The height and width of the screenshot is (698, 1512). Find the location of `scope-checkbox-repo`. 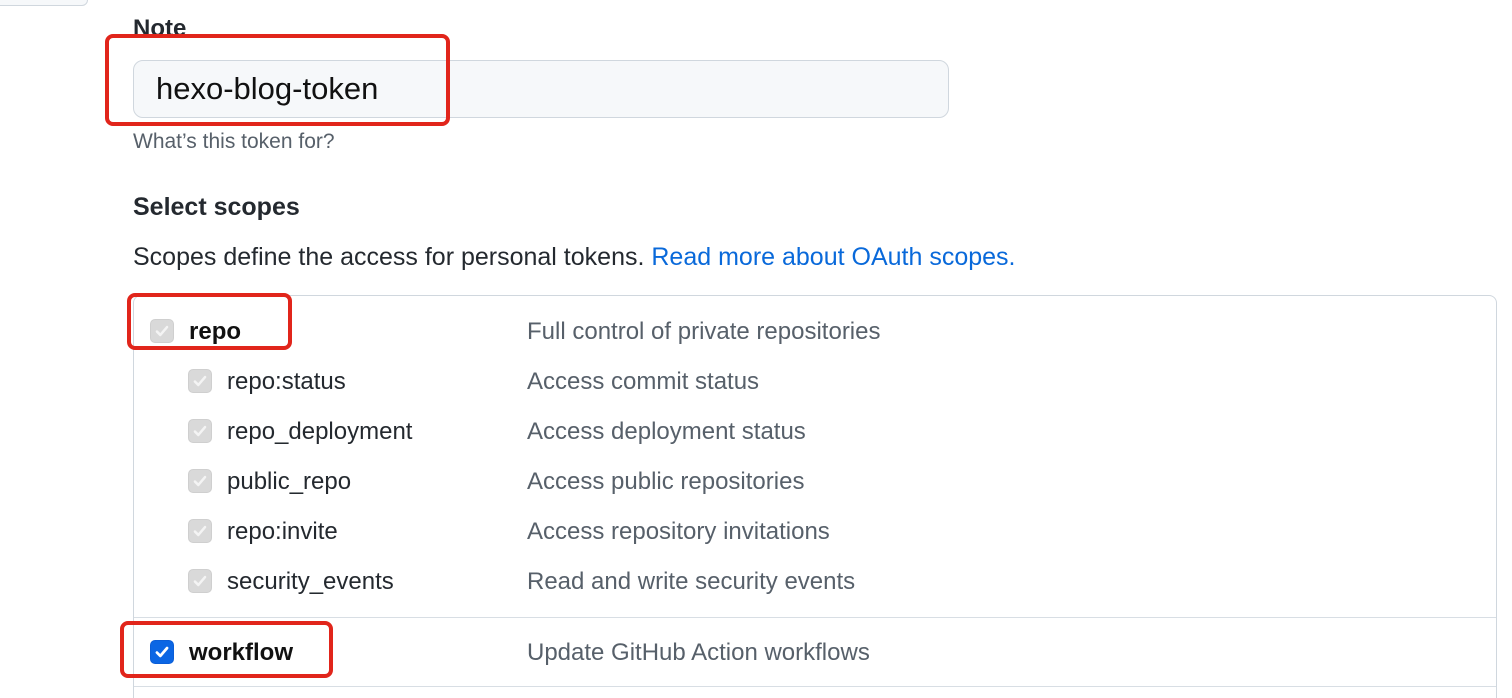

scope-checkbox-repo is located at coordinates (162, 331).